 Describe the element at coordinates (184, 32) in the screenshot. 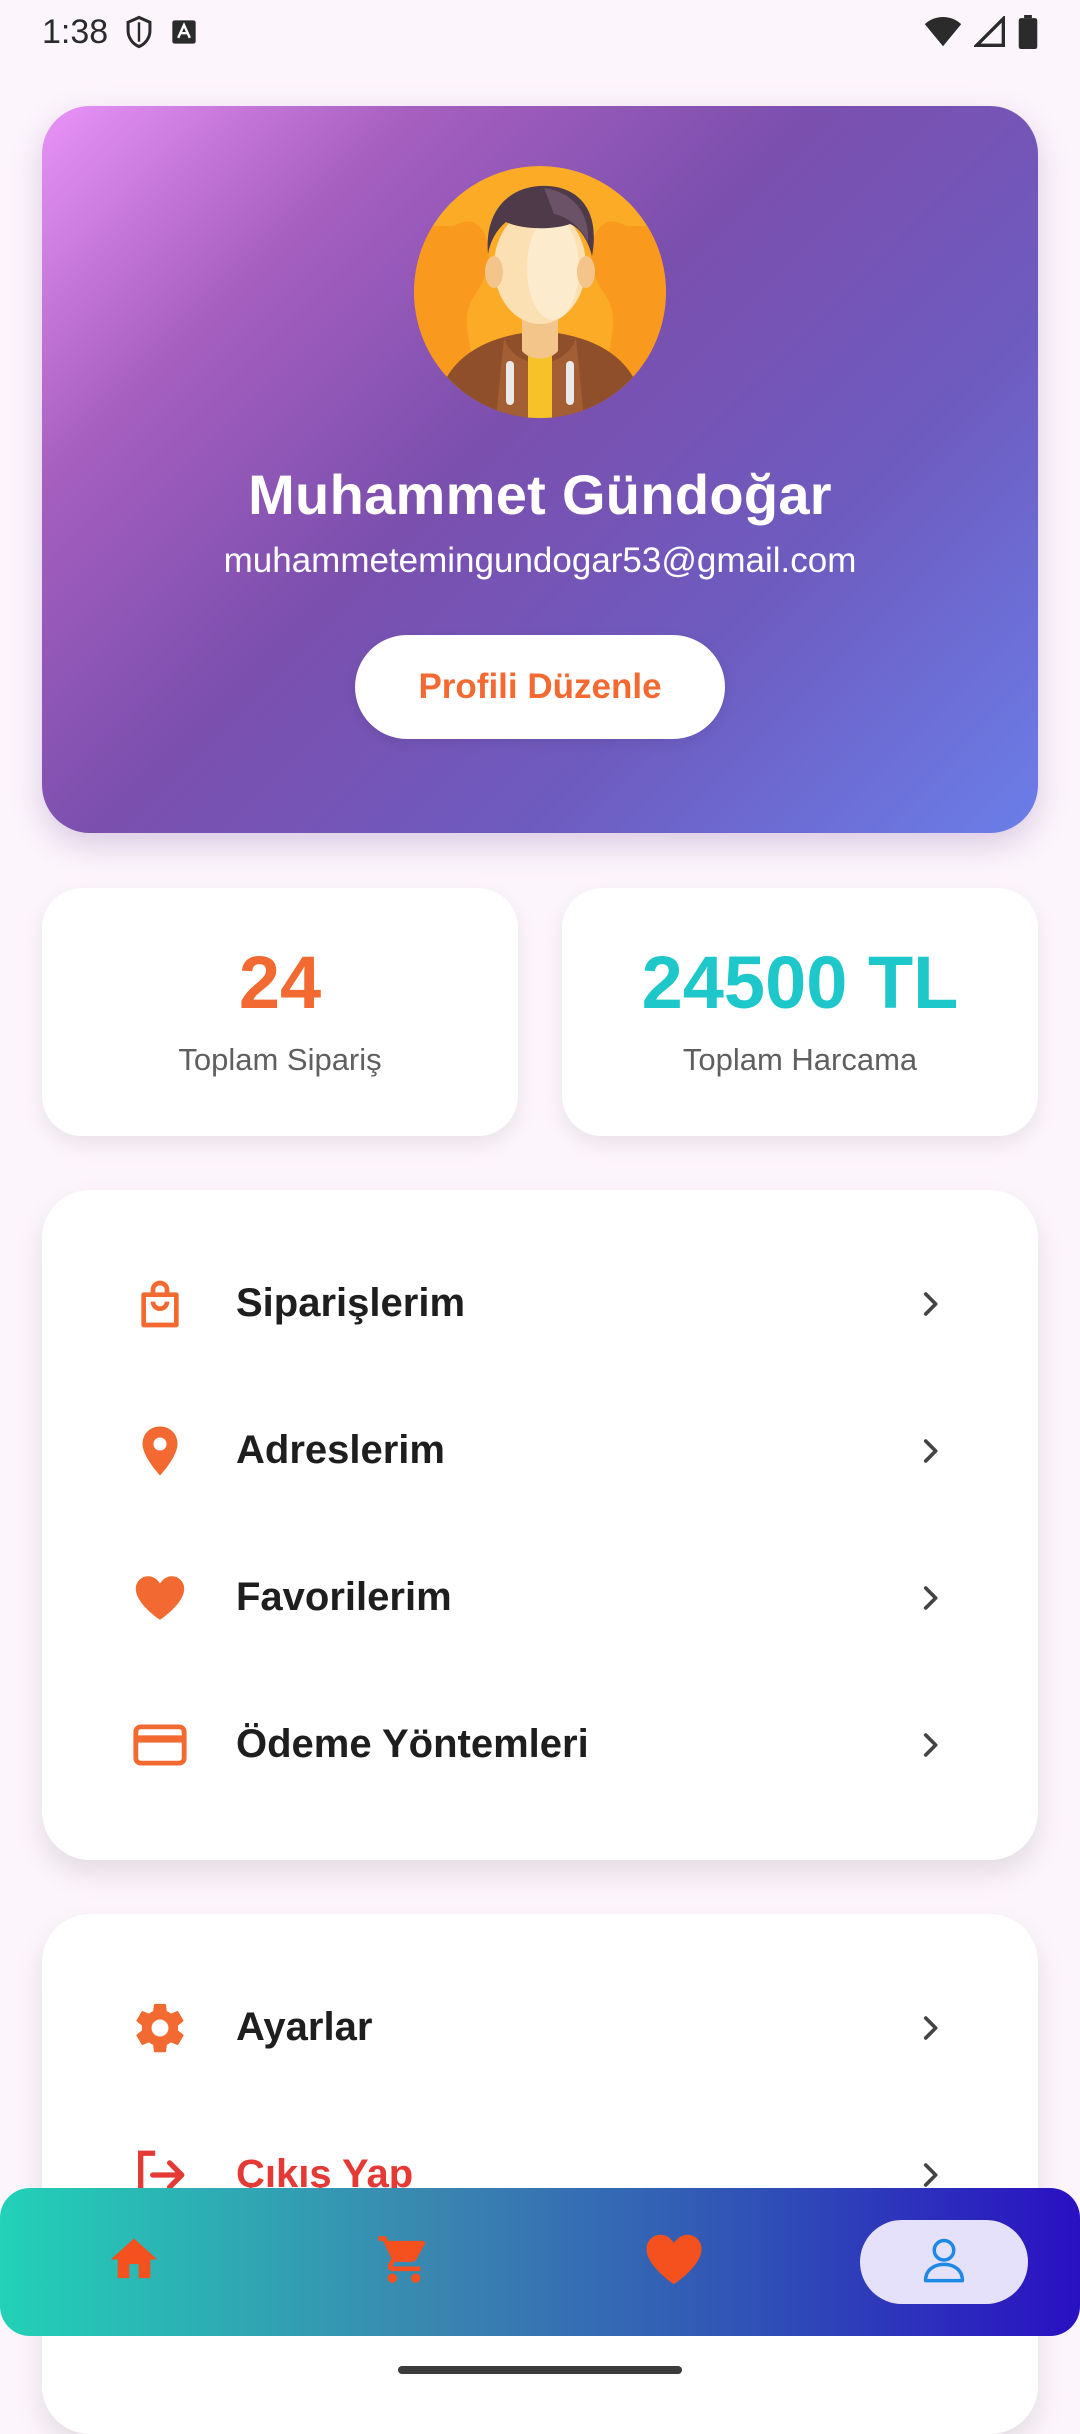

I see `keyboard-a-icon` at that location.